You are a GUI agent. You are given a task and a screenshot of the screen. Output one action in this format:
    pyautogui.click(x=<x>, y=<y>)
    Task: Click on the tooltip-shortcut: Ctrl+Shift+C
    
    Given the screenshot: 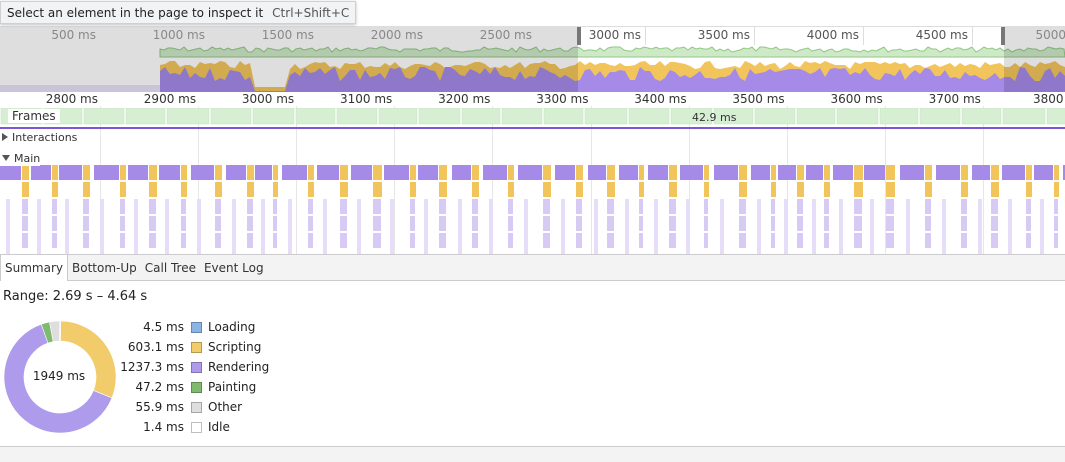 What is the action you would take?
    pyautogui.click(x=311, y=12)
    